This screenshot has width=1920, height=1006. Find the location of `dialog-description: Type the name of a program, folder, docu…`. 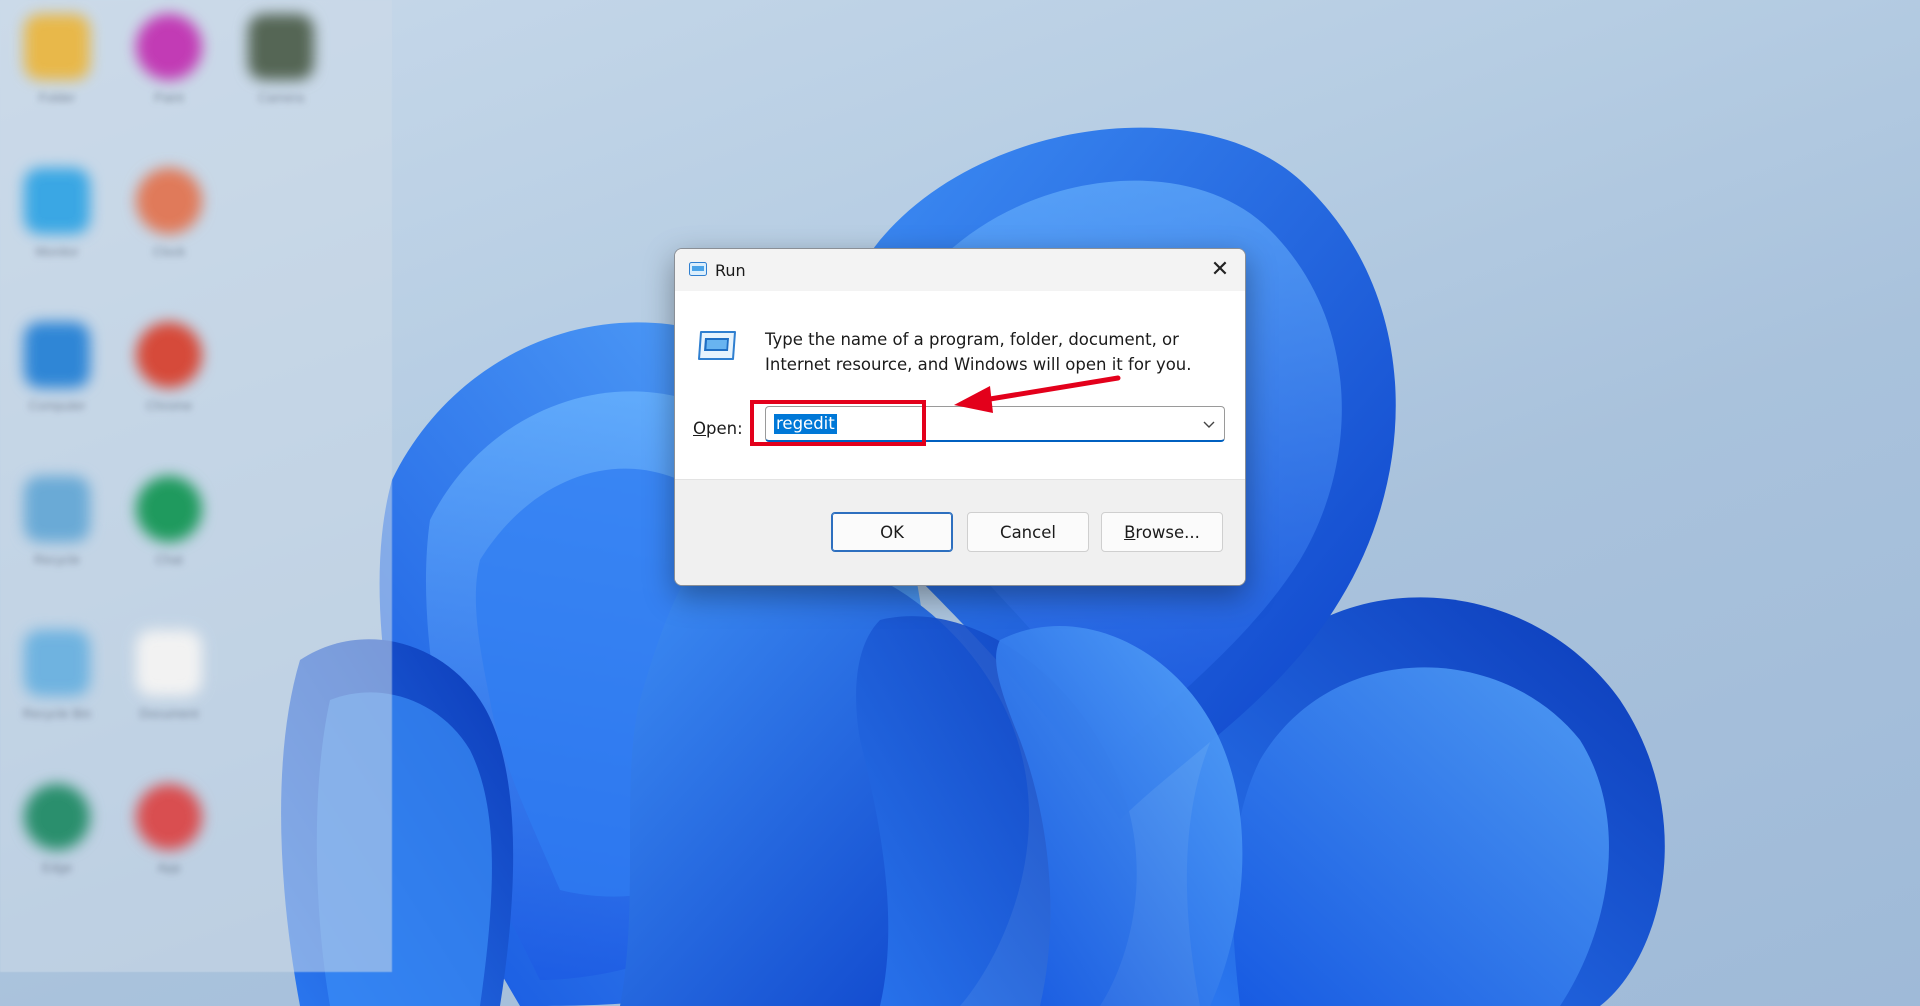

dialog-description: Type the name of a program, folder, docu… is located at coordinates (978, 352).